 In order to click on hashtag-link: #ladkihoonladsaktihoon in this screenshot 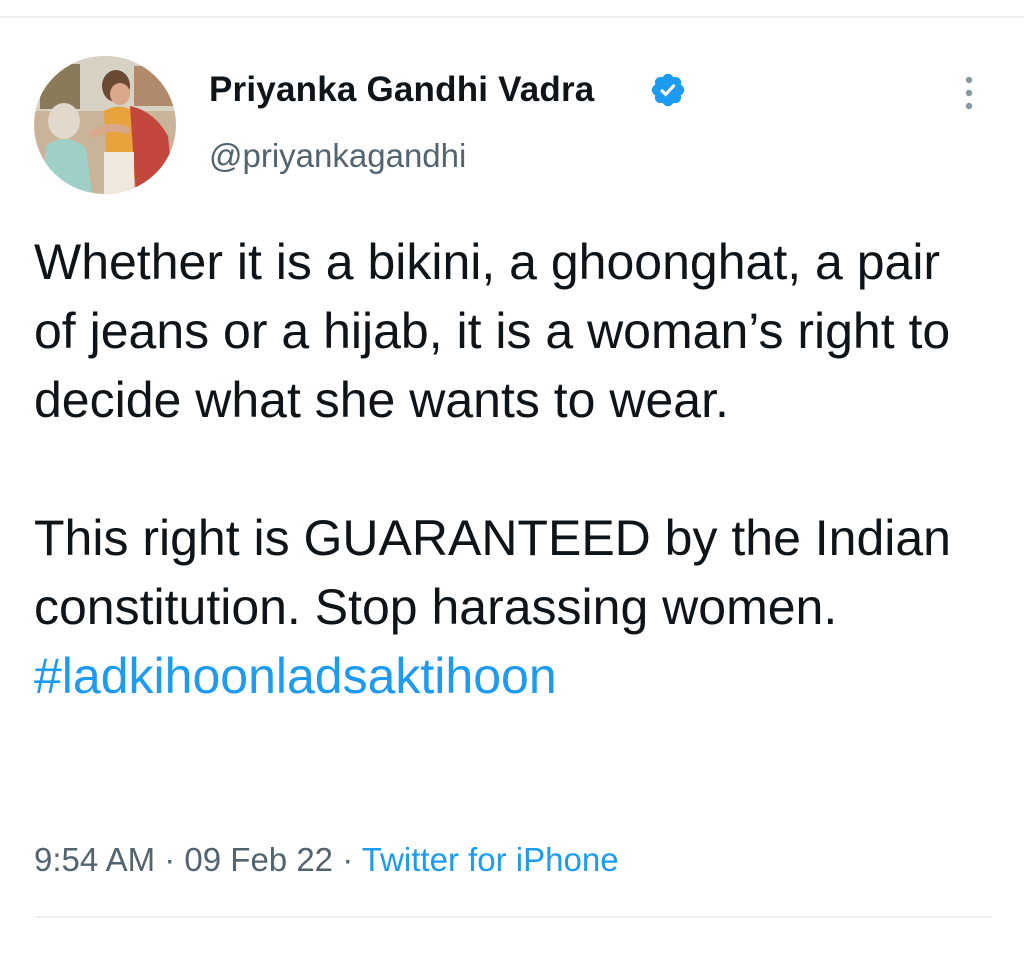, I will do `click(295, 676)`.